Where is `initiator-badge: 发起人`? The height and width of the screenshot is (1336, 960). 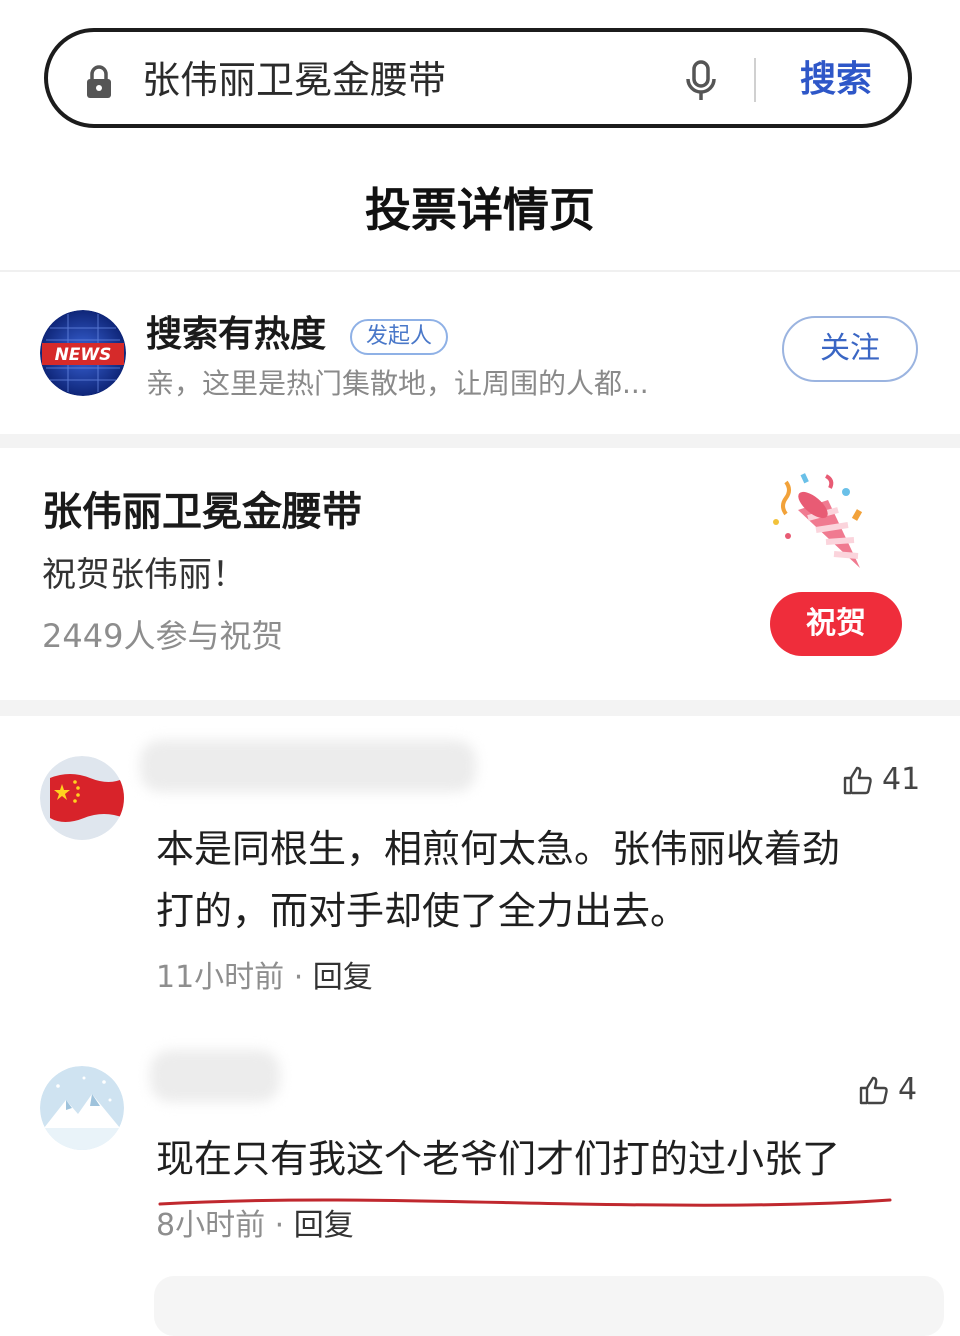
initiator-badge: 发起人 is located at coordinates (399, 337).